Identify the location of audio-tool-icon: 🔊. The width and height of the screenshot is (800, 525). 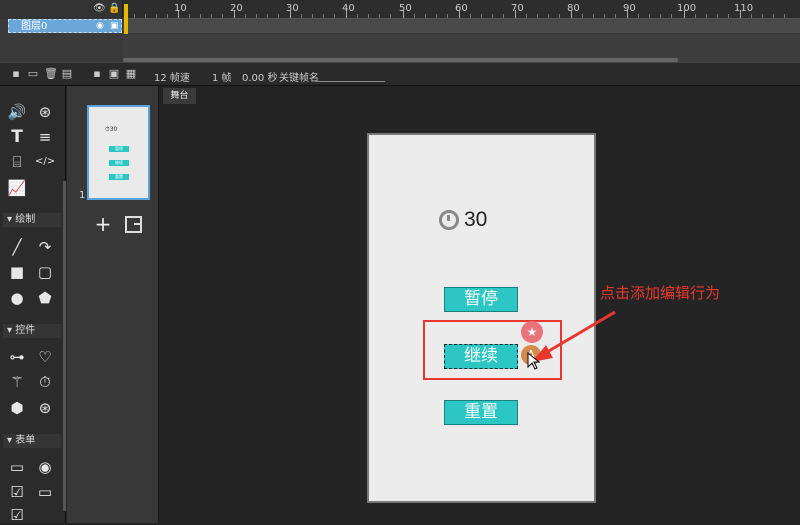
(17, 112).